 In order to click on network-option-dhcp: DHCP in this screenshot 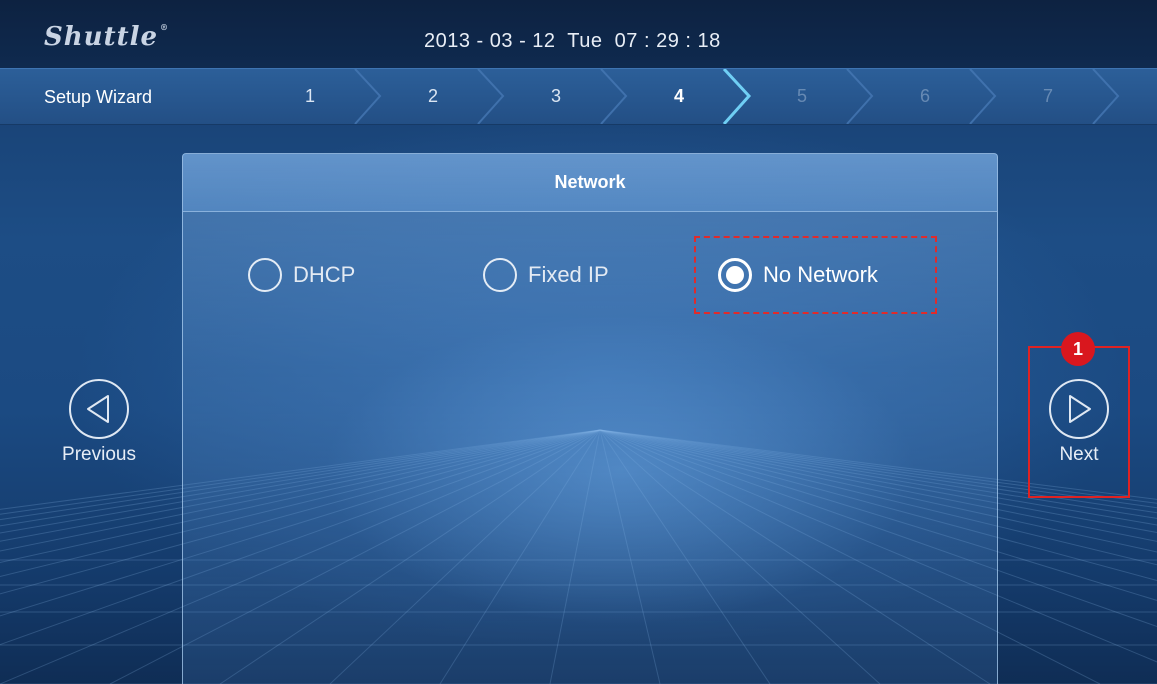, I will do `click(301, 275)`.